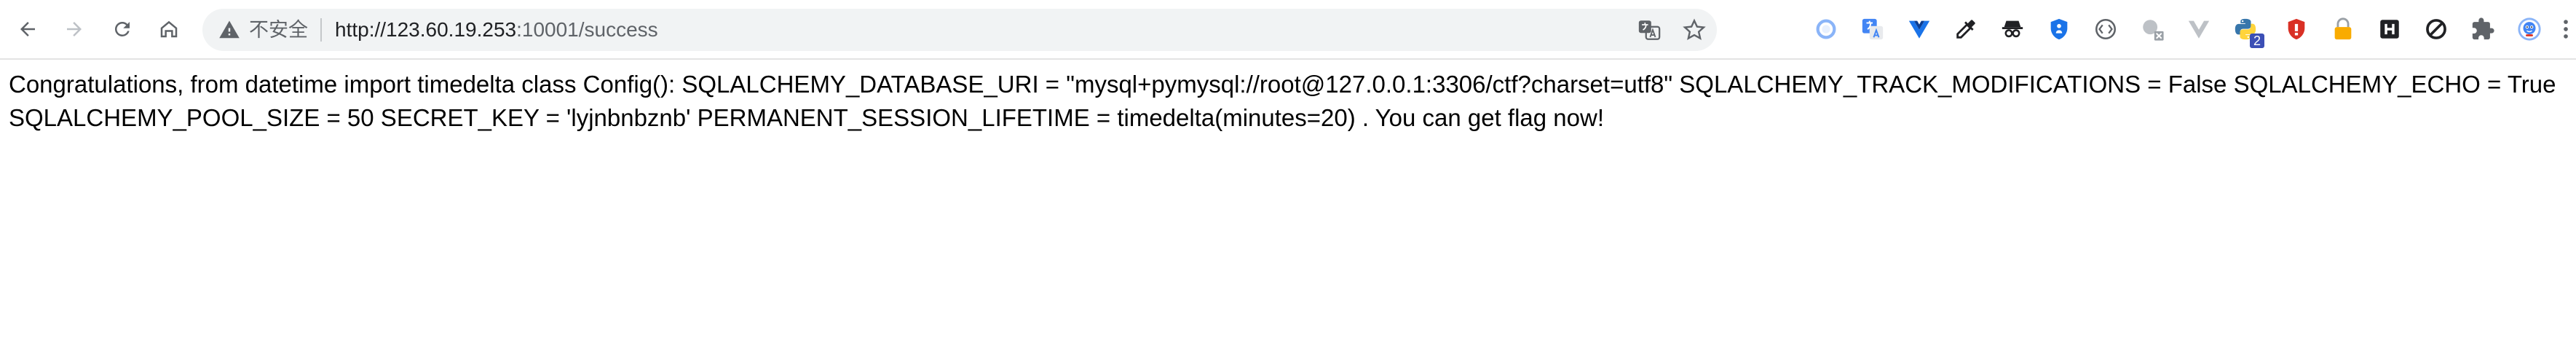 The width and height of the screenshot is (2576, 357). I want to click on reload-button, so click(122, 29).